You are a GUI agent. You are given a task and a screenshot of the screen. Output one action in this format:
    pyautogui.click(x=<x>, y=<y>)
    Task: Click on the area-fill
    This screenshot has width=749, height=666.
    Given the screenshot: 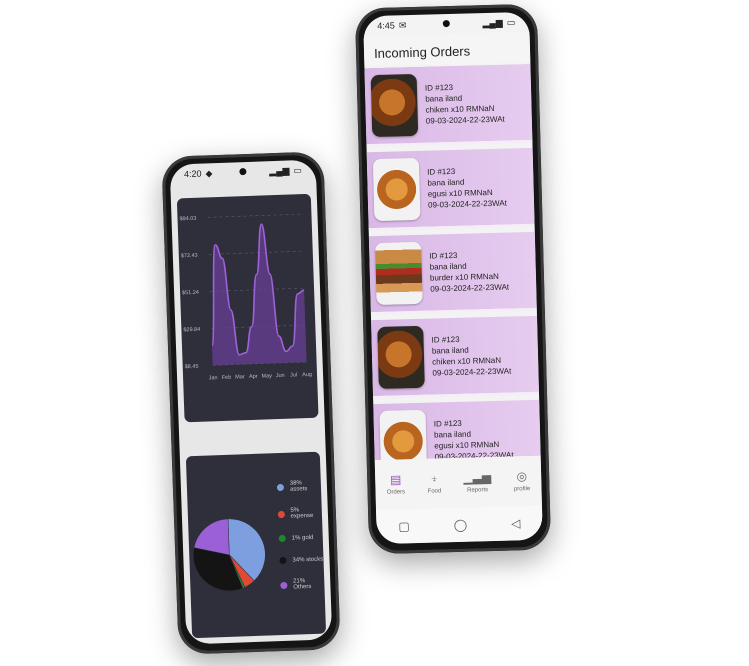 What is the action you would take?
    pyautogui.click(x=259, y=295)
    